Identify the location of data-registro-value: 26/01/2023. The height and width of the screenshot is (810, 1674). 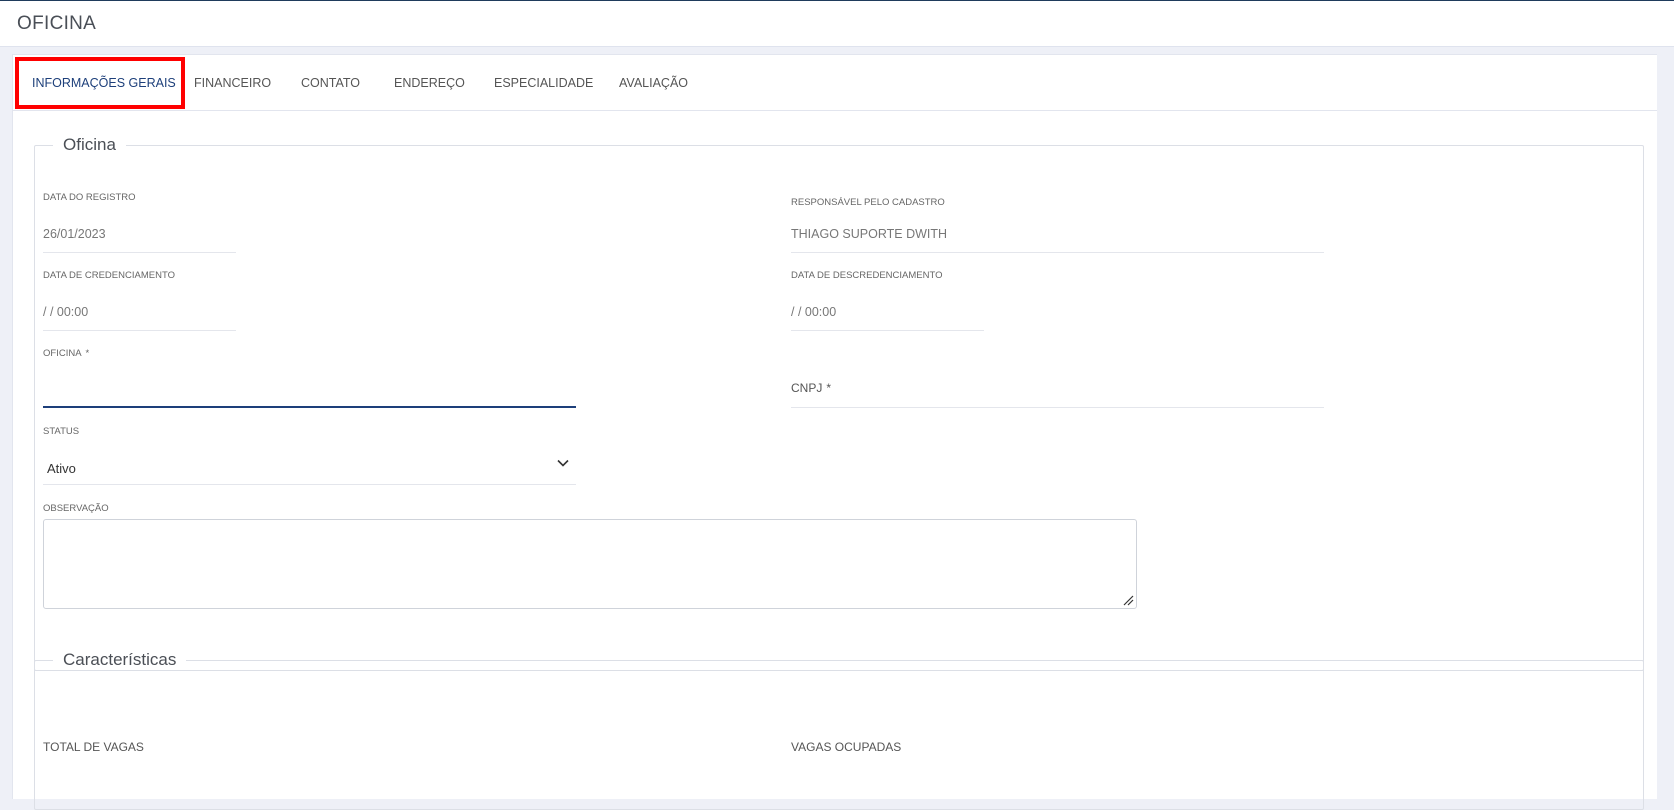
(74, 234).